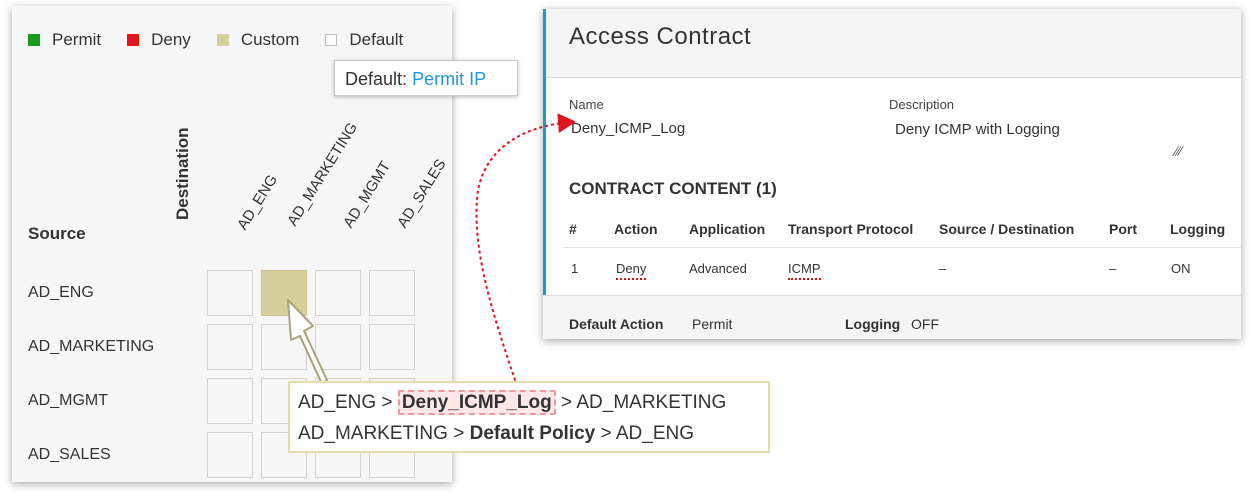 The image size is (1250, 494). What do you see at coordinates (422, 194) in the screenshot?
I see `column-label-ad-sales: AD_SALES` at bounding box center [422, 194].